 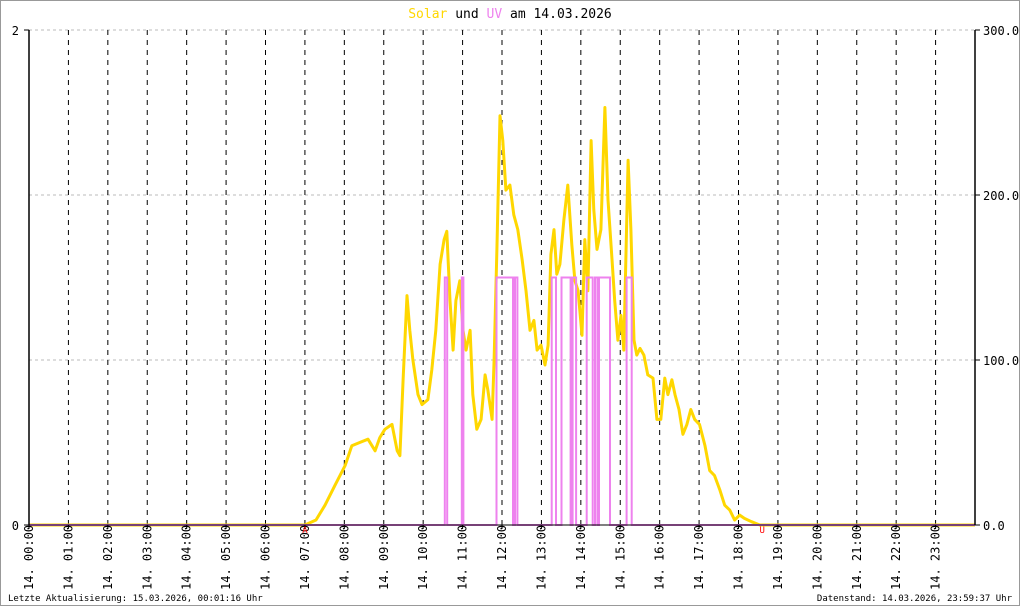 What do you see at coordinates (423, 557) in the screenshot?
I see `x-tick-label: 14. 10:00` at bounding box center [423, 557].